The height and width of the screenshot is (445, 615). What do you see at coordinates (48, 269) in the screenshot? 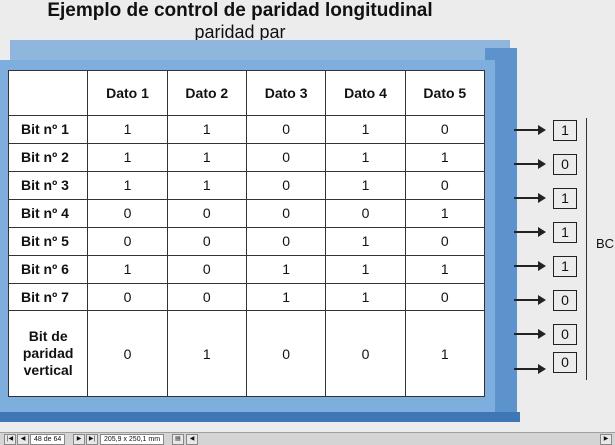
I see `row-label: Bit nº 6` at bounding box center [48, 269].